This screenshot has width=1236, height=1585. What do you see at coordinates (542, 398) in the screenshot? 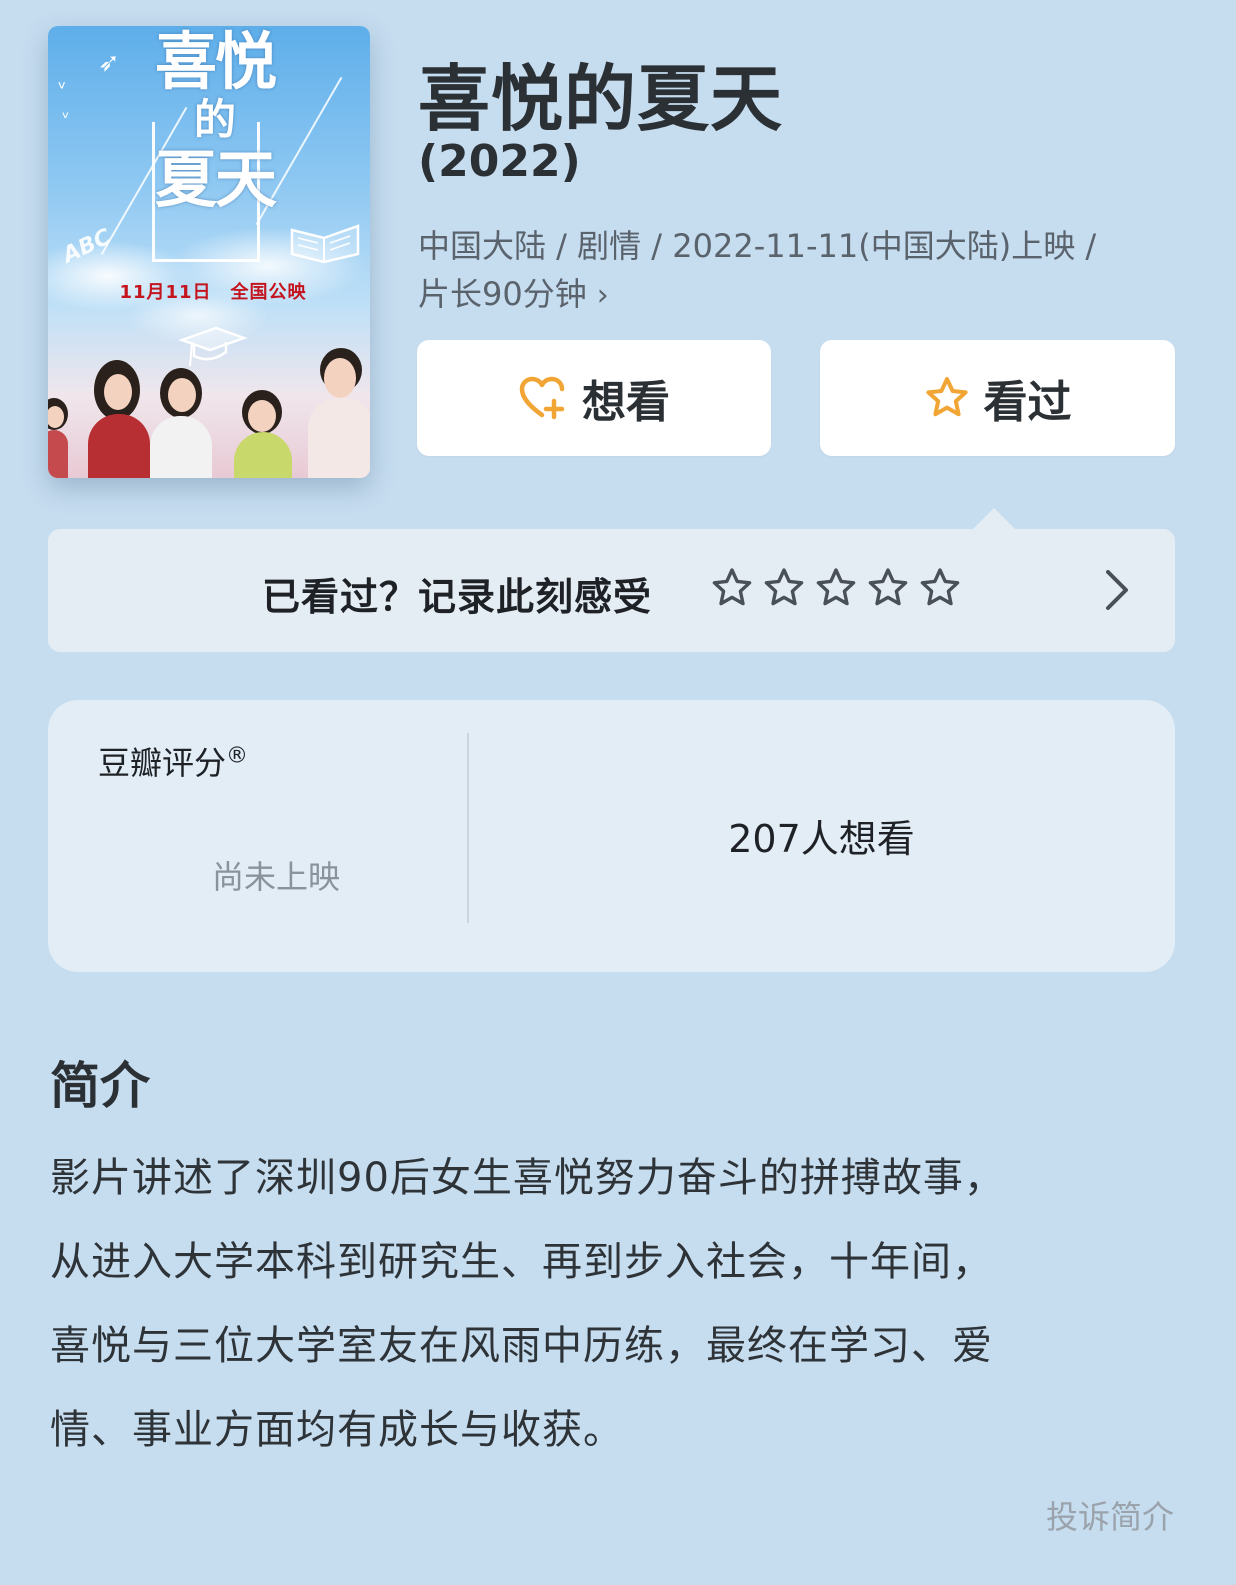
I see `heart-plus-icon` at bounding box center [542, 398].